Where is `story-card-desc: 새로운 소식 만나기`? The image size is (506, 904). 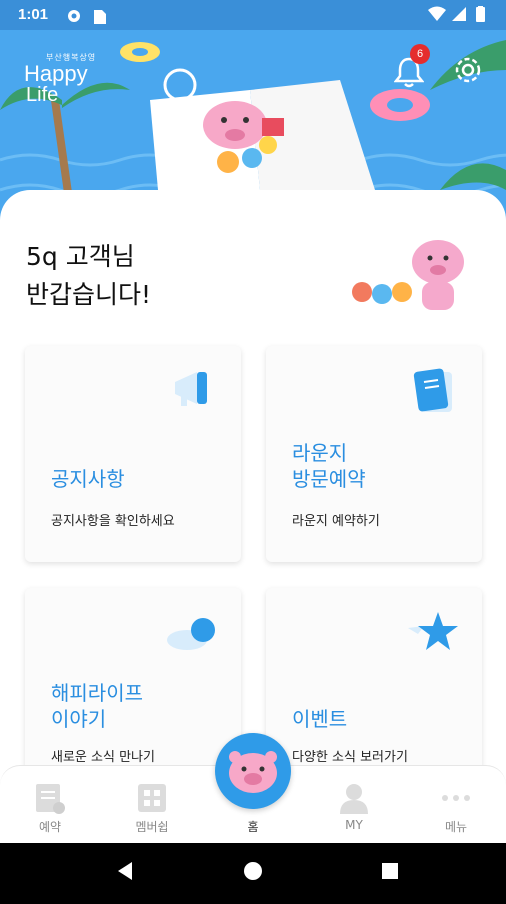
story-card-desc: 새로운 소식 만나기 is located at coordinates (103, 757).